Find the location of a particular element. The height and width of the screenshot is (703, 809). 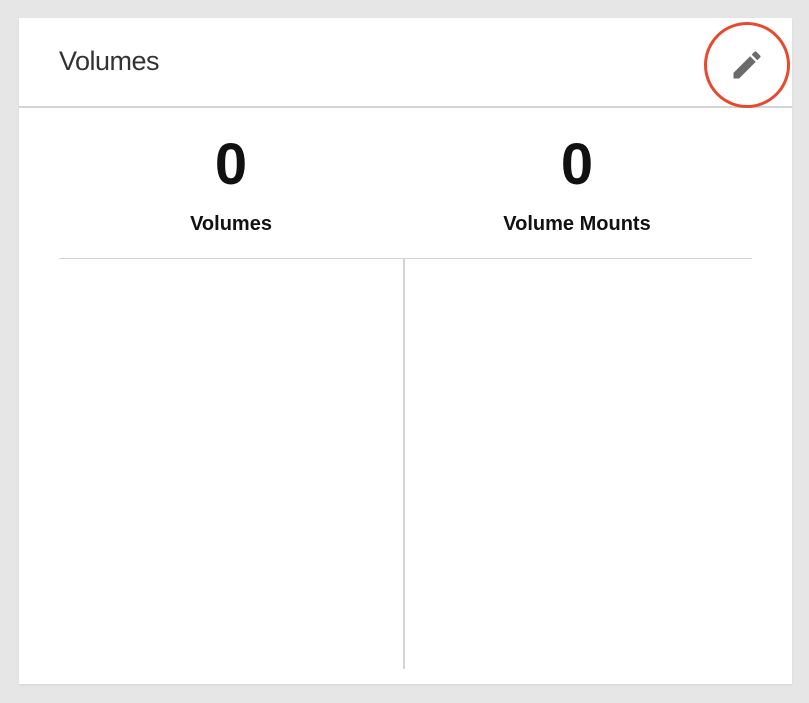

stat-volumes: 0 Volumes is located at coordinates (231, 172).